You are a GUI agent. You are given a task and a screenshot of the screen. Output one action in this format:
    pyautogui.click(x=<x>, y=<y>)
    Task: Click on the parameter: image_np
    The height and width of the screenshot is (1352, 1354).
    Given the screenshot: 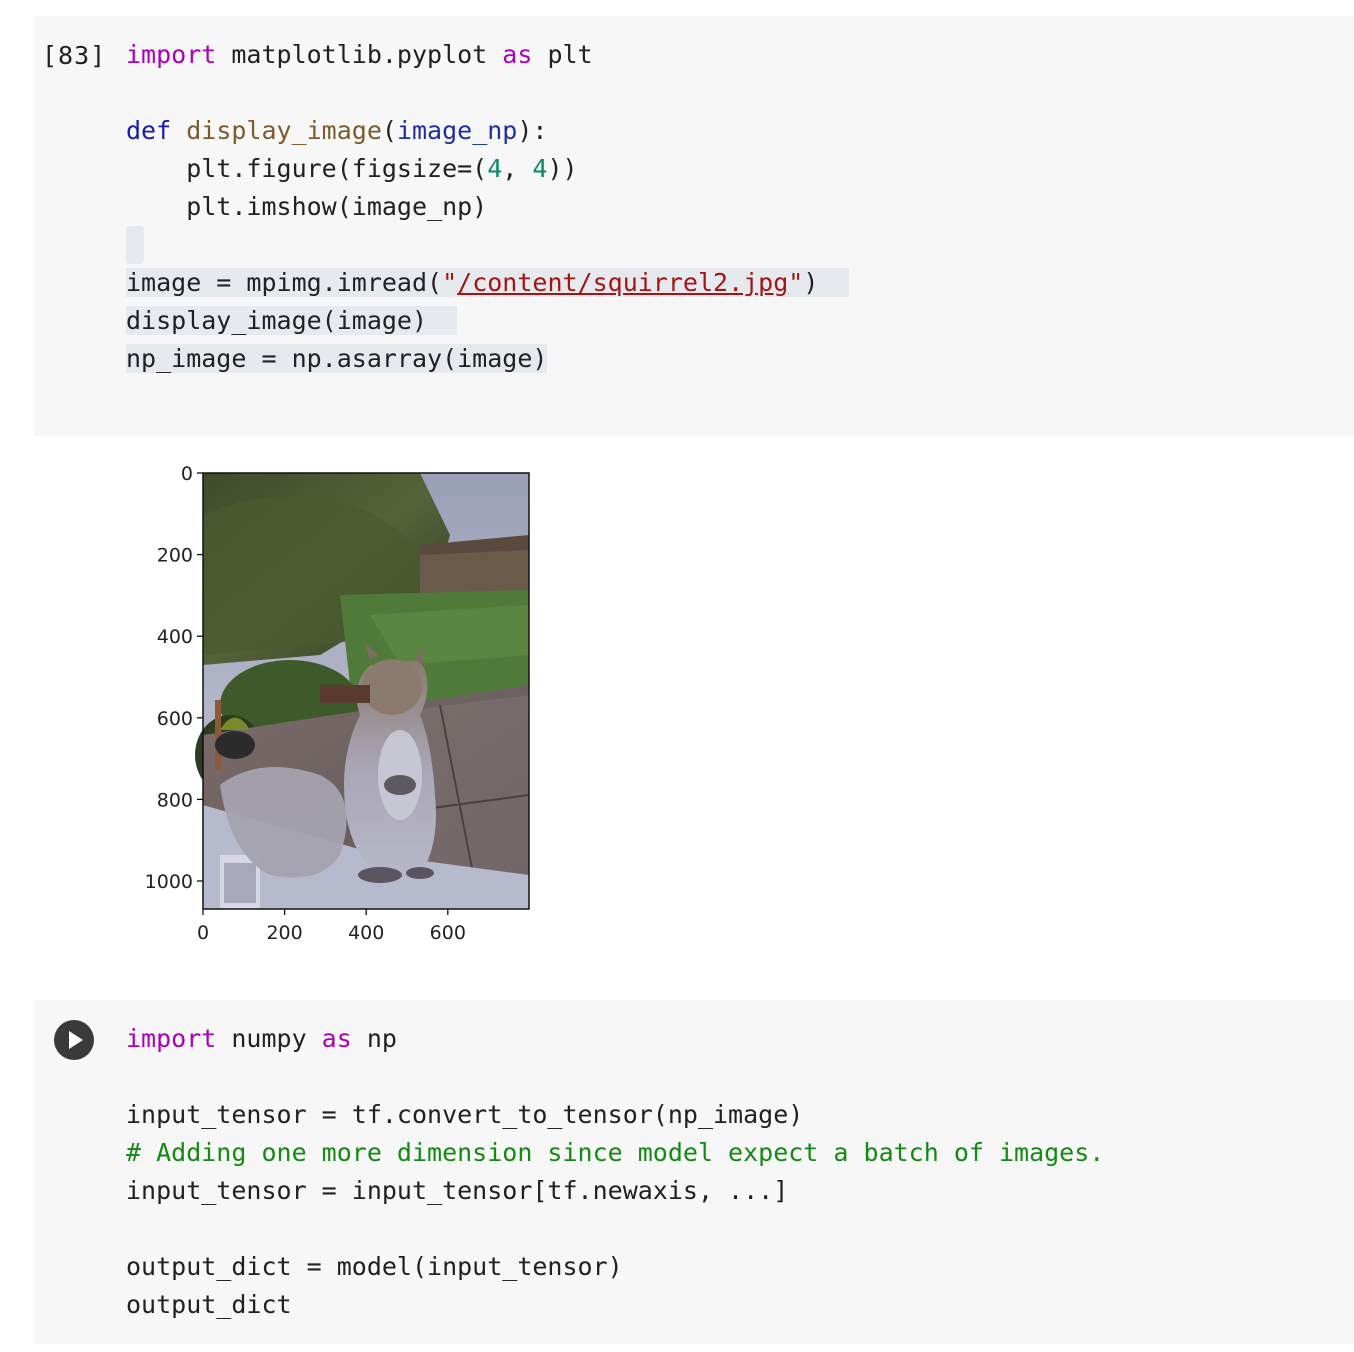 What is the action you would take?
    pyautogui.click(x=457, y=130)
    